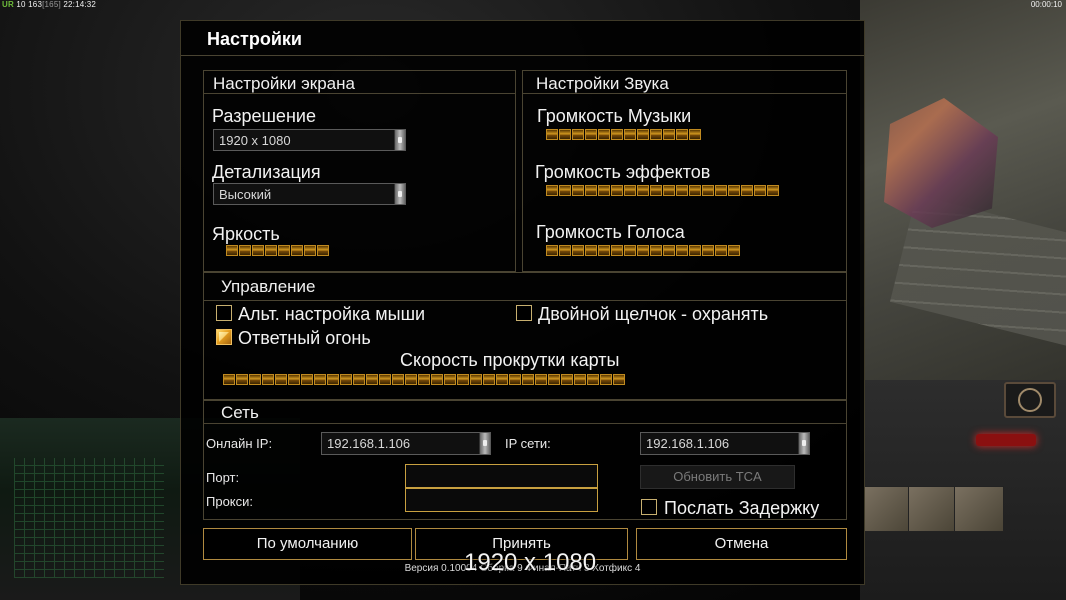  What do you see at coordinates (406, 443) in the screenshot?
I see `online-ip-dropdown: 192.168.1.106` at bounding box center [406, 443].